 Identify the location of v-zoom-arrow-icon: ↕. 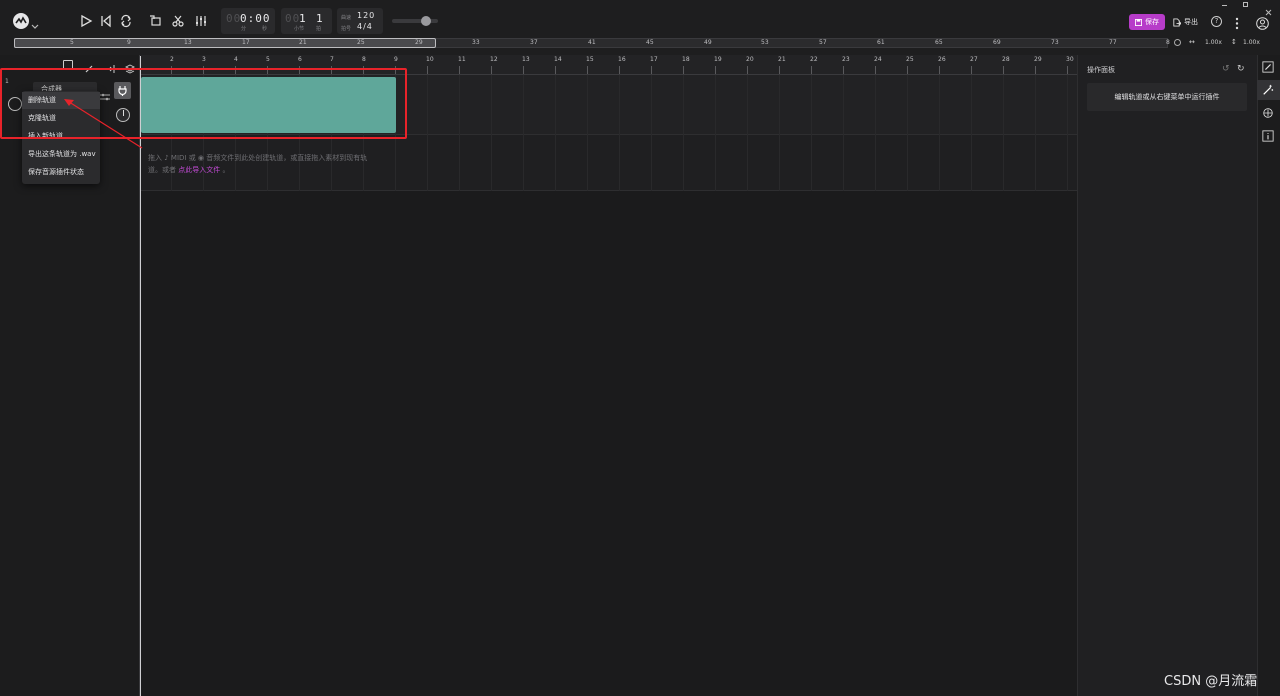
(1234, 42).